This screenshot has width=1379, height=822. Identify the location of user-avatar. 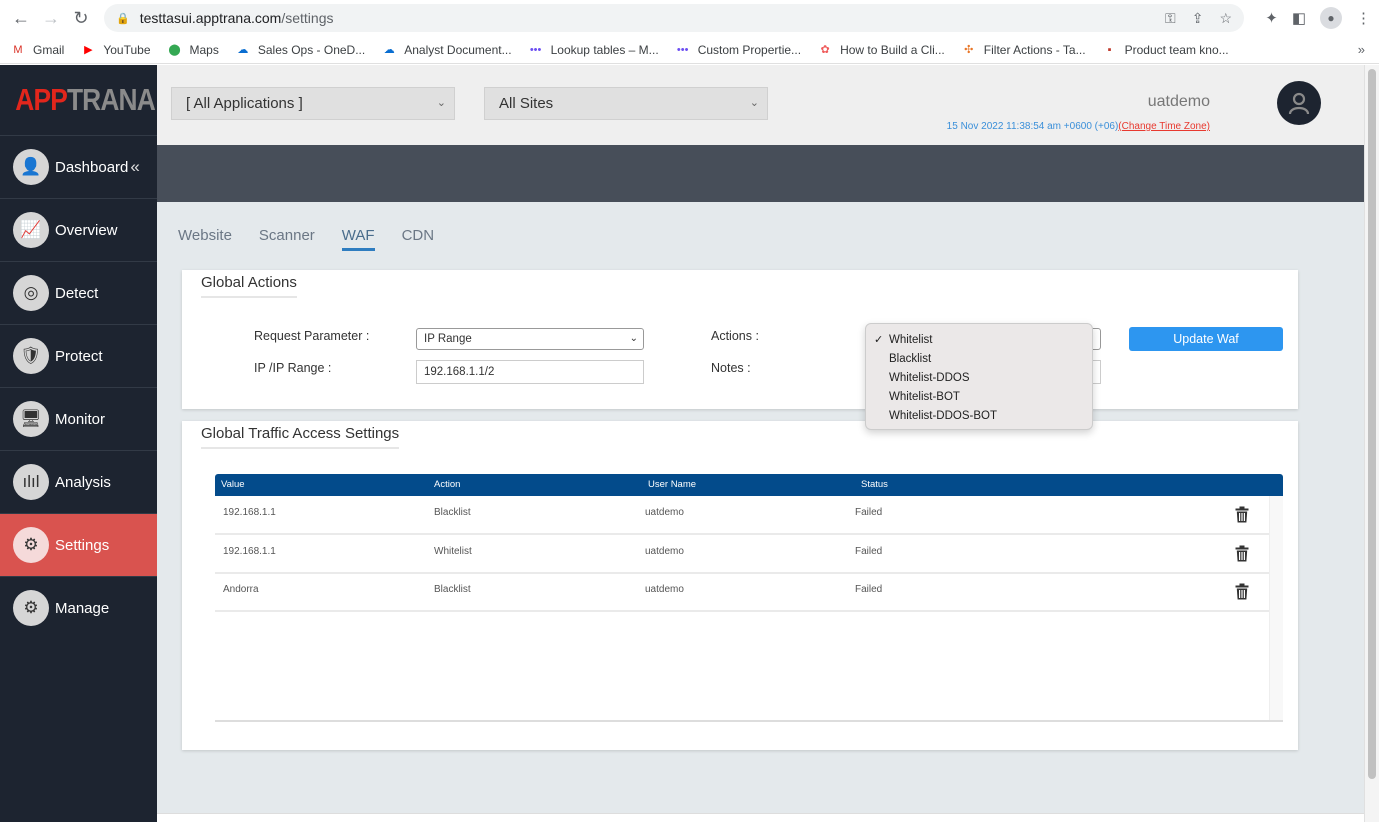
(1299, 103).